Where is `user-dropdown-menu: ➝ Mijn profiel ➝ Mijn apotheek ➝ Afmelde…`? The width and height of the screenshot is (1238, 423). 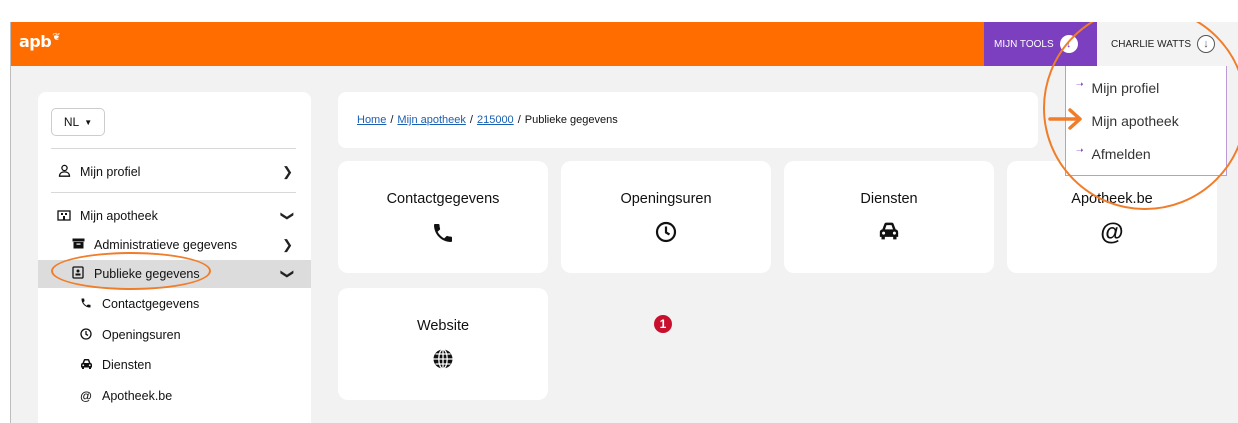
user-dropdown-menu: ➝ Mijn profiel ➝ Mijn apotheek ➝ Afmelde… is located at coordinates (1146, 121).